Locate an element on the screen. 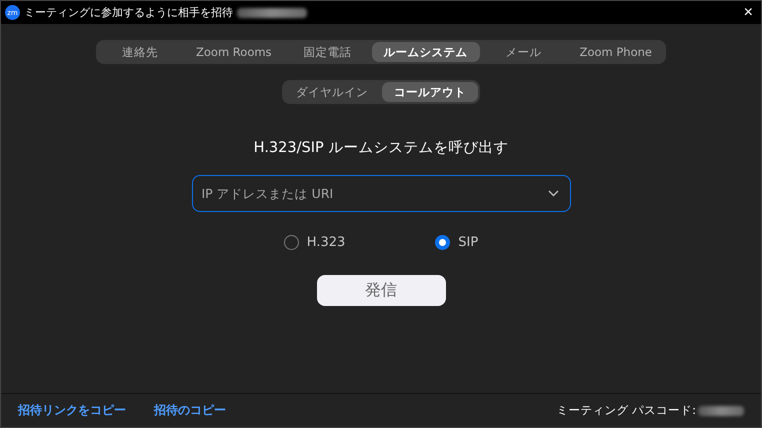 This screenshot has width=762, height=428. protocol-radio: SIP is located at coordinates (456, 242).